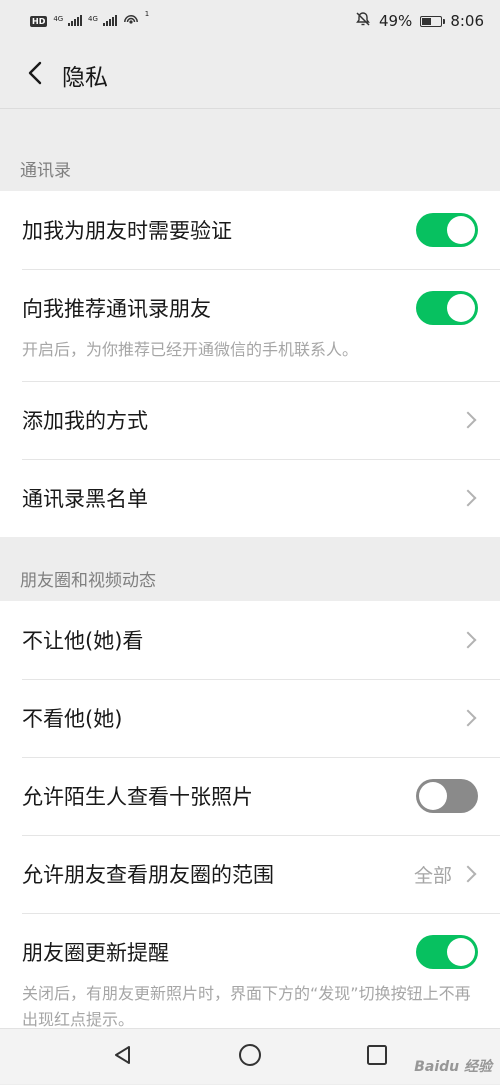 This screenshot has height=1085, width=500. What do you see at coordinates (246, 1006) in the screenshot?
I see `row-description: 关闭后，有朋友更新照片时，界面下方的“发现”切换按钮上不再出现红点提示。` at bounding box center [246, 1006].